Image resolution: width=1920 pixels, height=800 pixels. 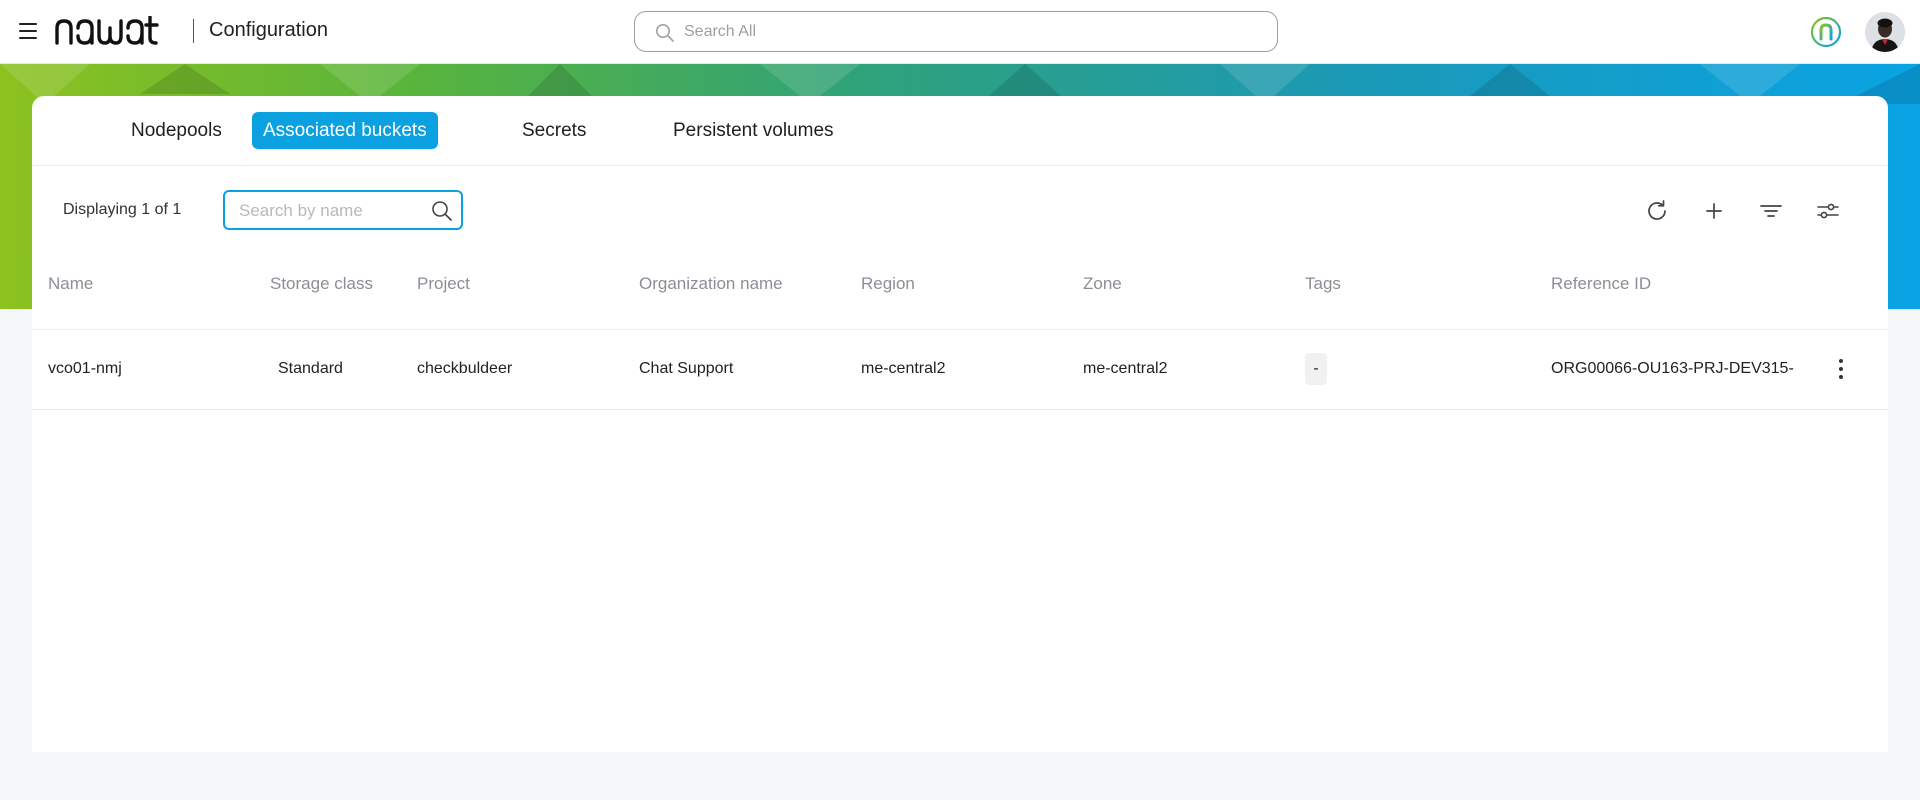 I want to click on user-avatar-icon, so click(x=1885, y=32).